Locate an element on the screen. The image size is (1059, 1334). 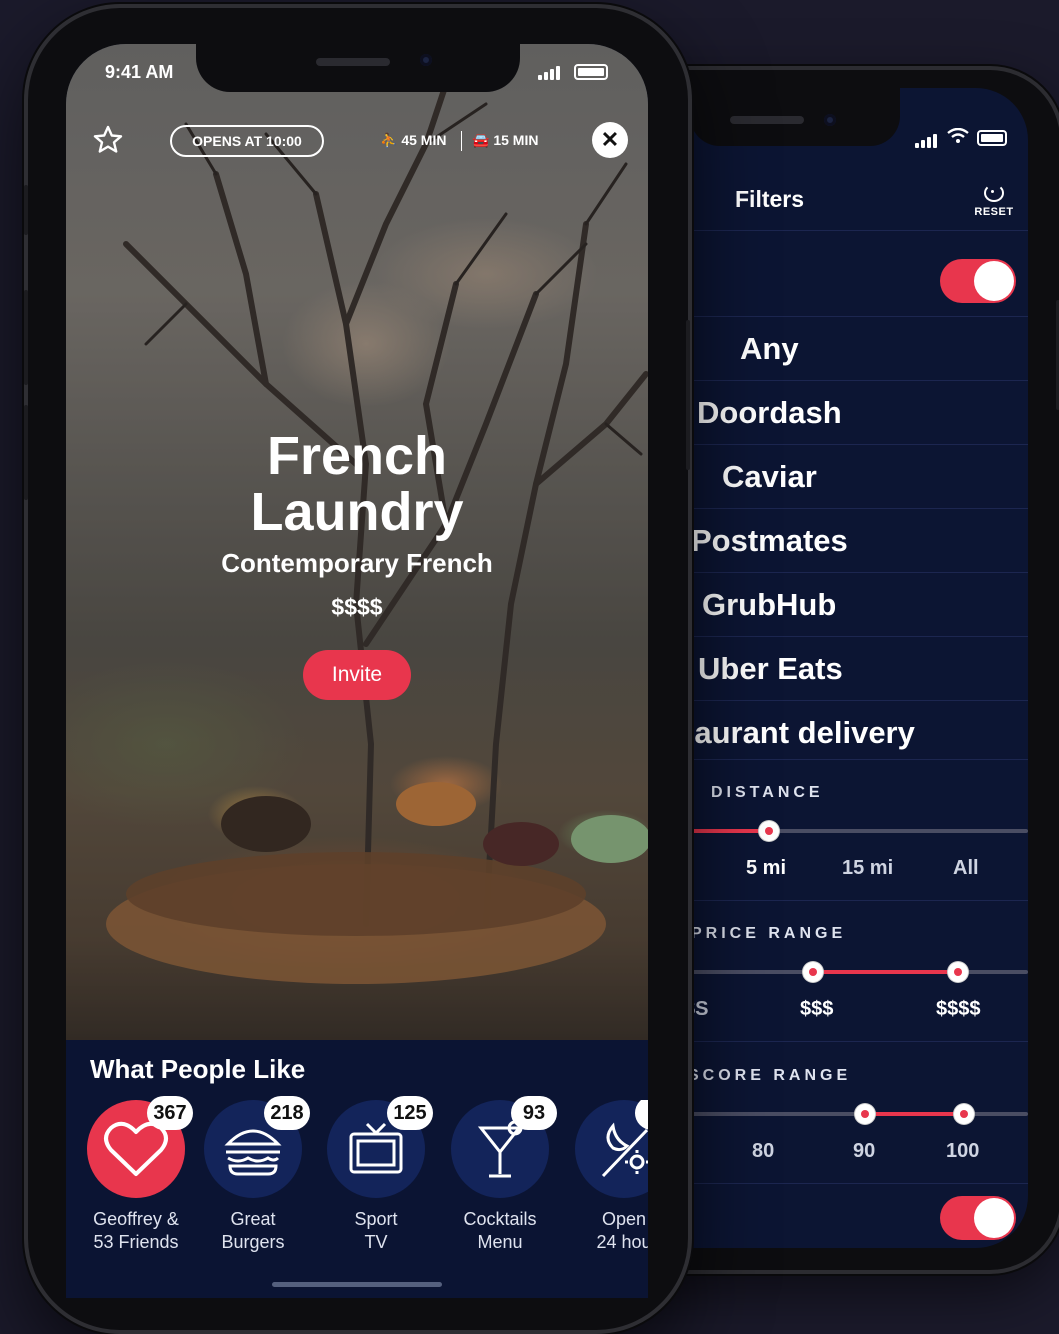
front-notch is located at coordinates (358, 68).